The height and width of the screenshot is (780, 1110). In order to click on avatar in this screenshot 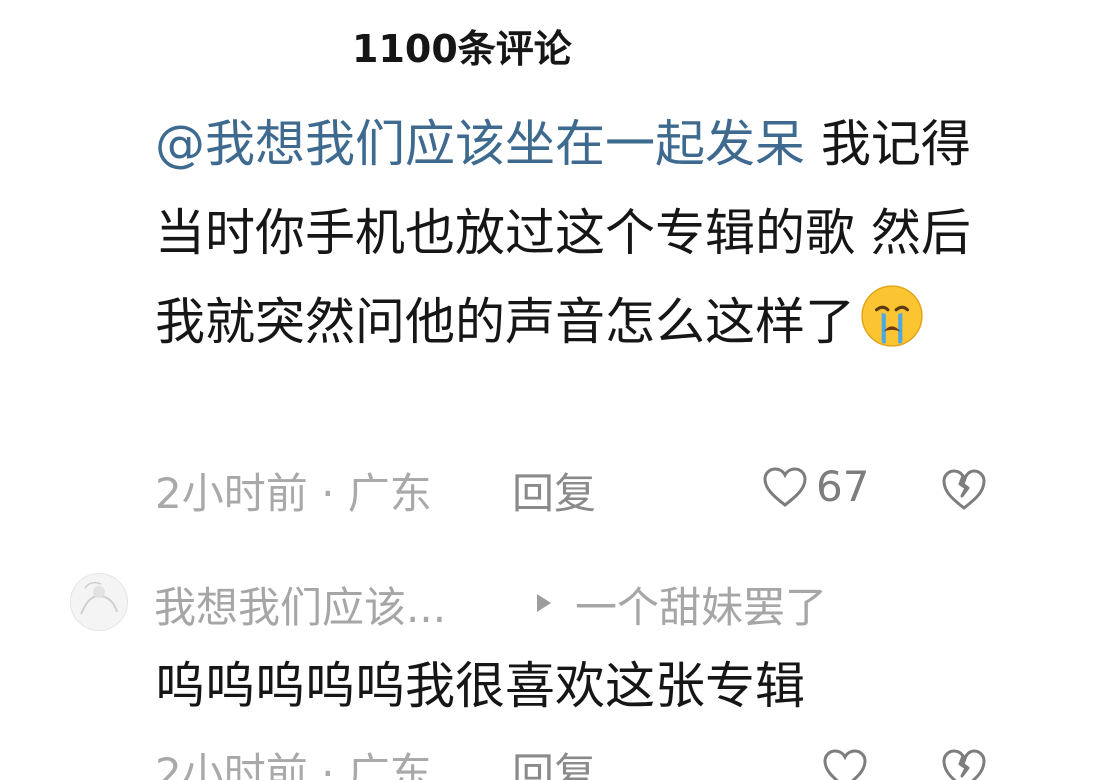, I will do `click(99, 602)`.